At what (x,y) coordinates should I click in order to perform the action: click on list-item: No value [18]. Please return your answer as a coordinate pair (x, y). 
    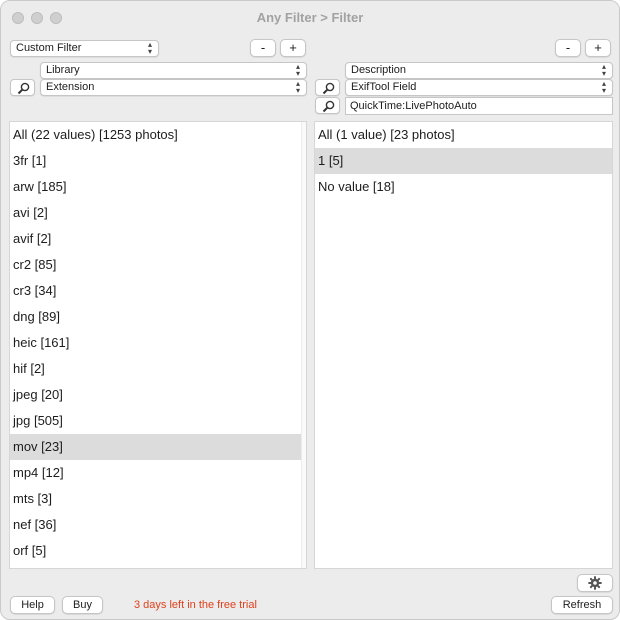
    Looking at the image, I should click on (463, 187).